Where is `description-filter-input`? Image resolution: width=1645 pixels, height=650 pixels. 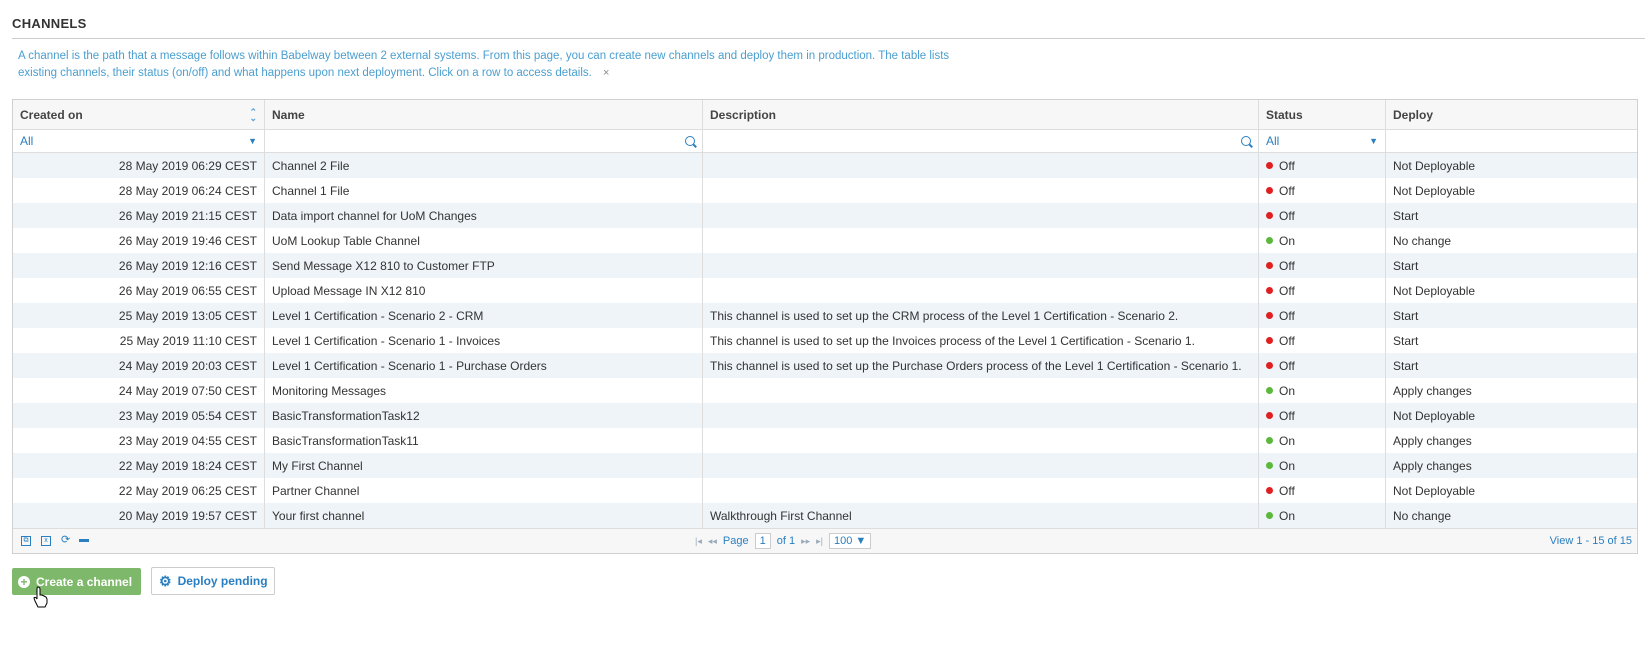
description-filter-input is located at coordinates (981, 141).